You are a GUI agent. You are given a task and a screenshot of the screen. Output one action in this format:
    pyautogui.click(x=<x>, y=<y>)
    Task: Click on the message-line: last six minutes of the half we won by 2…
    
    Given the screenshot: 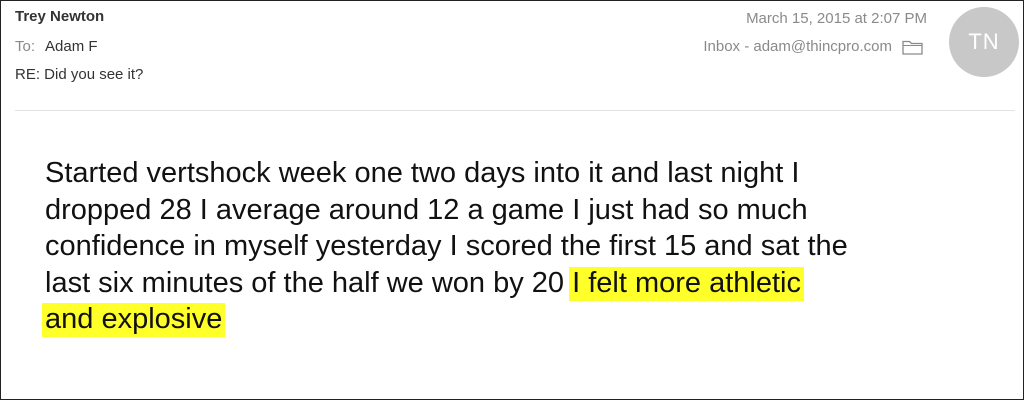 What is the action you would take?
    pyautogui.click(x=515, y=283)
    